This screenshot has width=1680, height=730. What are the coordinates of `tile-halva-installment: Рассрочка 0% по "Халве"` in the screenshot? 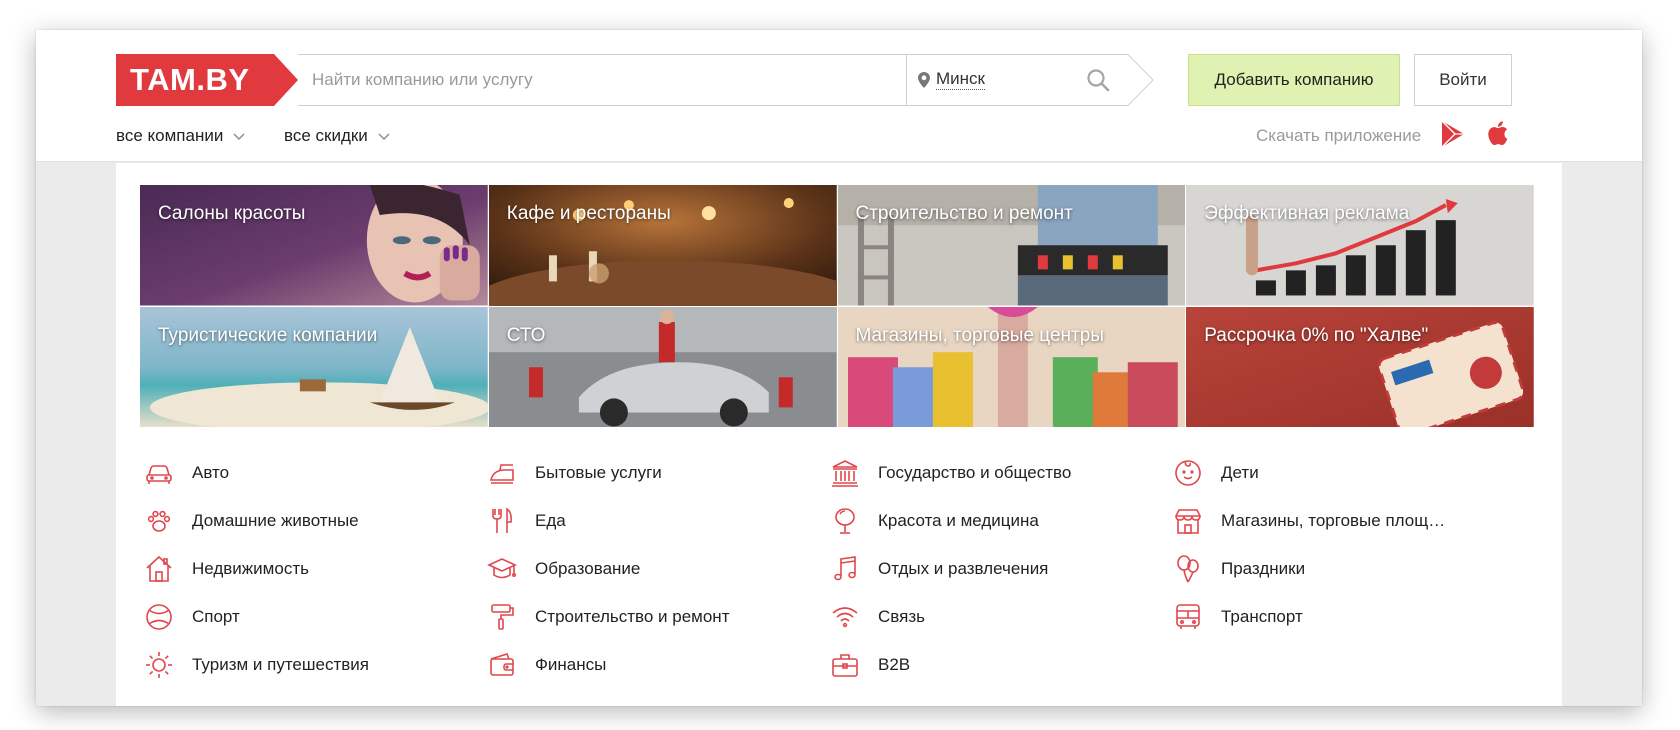 It's located at (1360, 366).